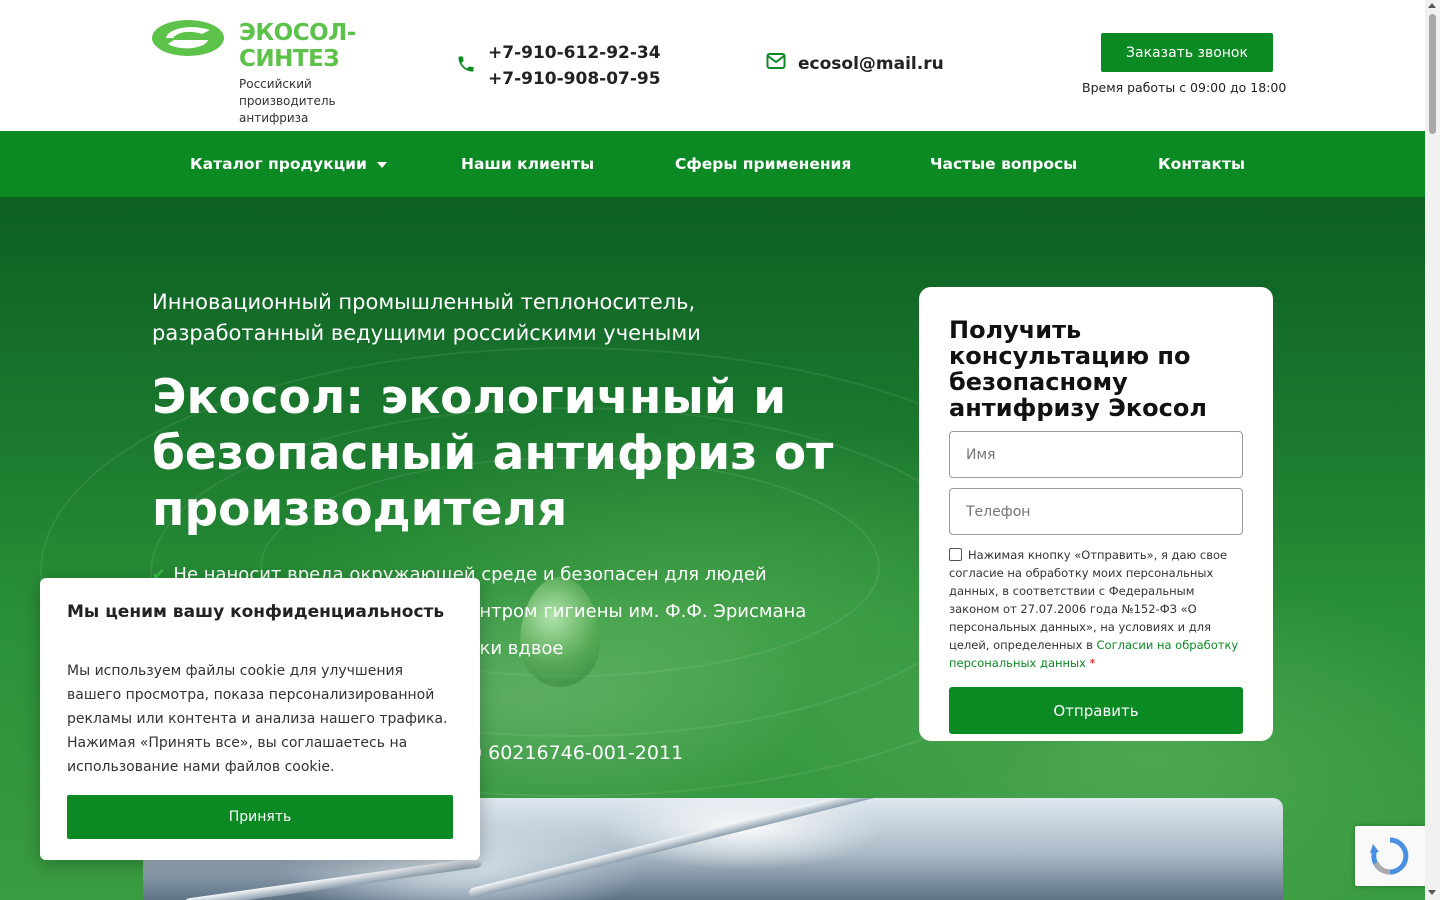 This screenshot has height=900, width=1440. What do you see at coordinates (1432, 450) in the screenshot?
I see `page-scrollbar` at bounding box center [1432, 450].